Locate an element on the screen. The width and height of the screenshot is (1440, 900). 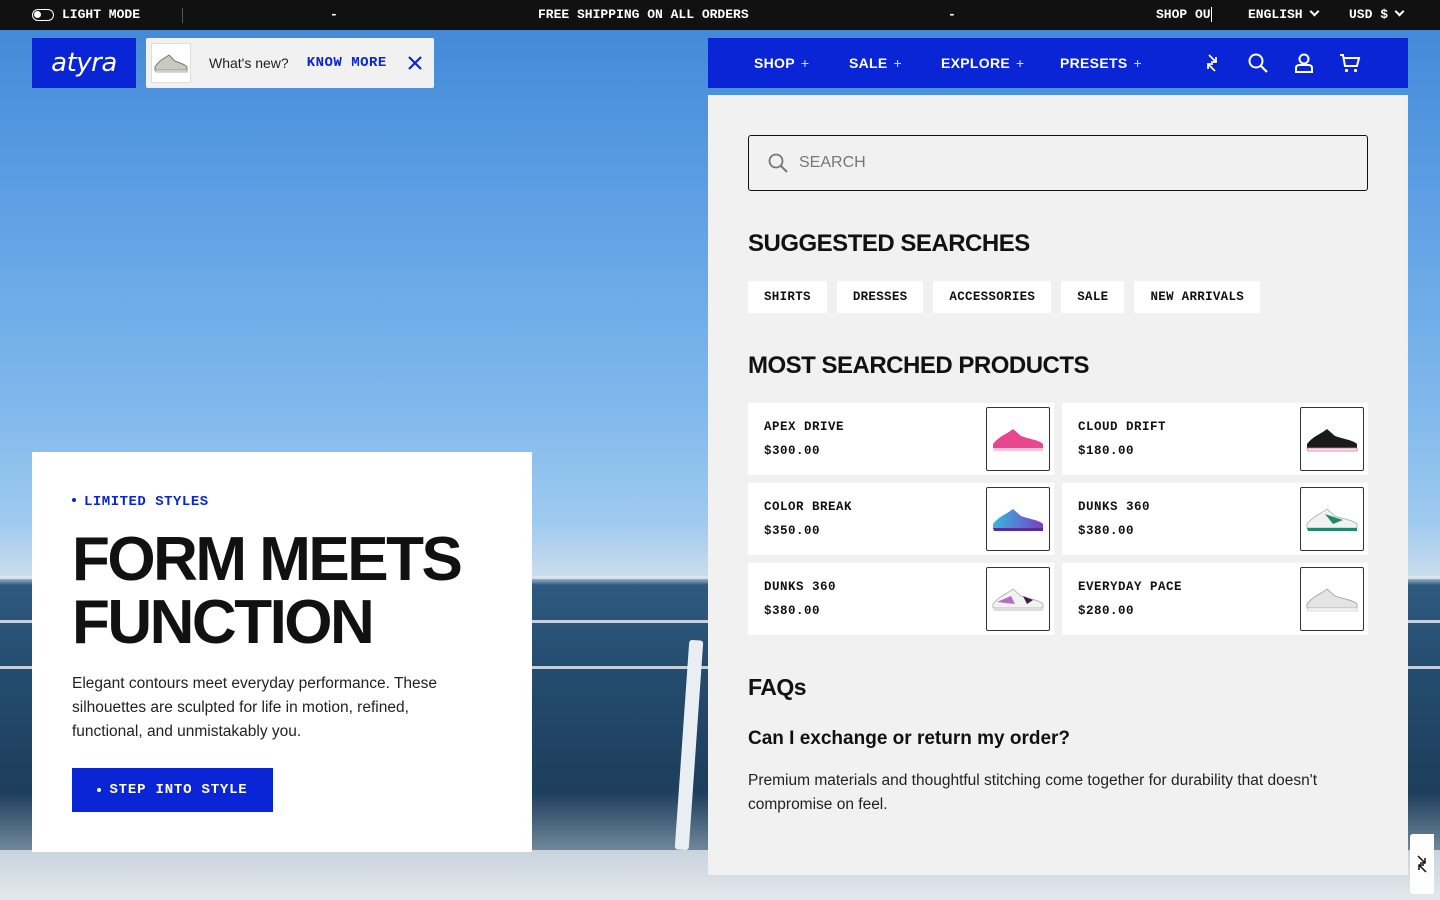
suggestion-chip: DRESSES is located at coordinates (880, 297).